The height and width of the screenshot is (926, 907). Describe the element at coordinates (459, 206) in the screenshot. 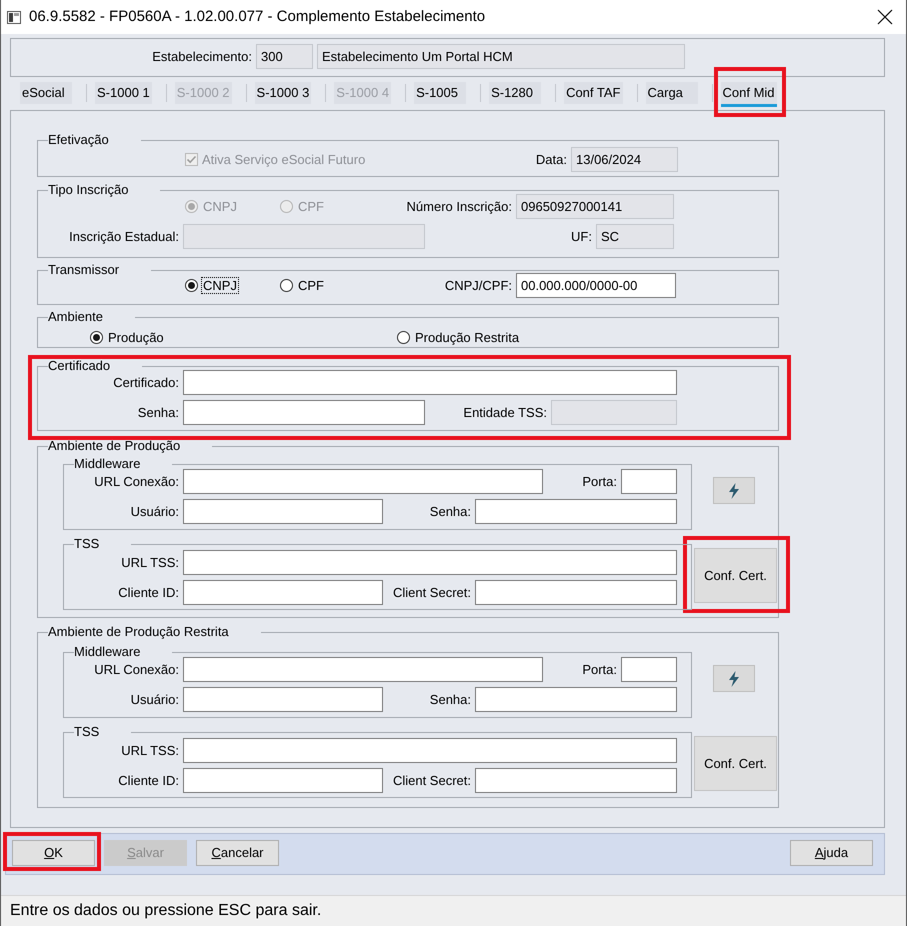

I see `field-label: Número Inscrição:` at that location.